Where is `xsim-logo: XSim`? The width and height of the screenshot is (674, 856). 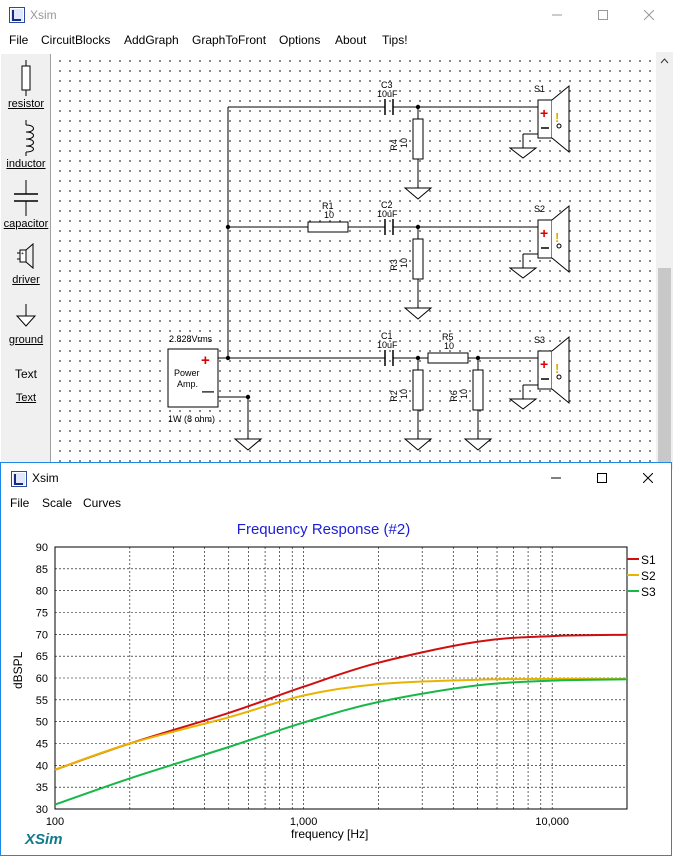
xsim-logo: XSim is located at coordinates (44, 839).